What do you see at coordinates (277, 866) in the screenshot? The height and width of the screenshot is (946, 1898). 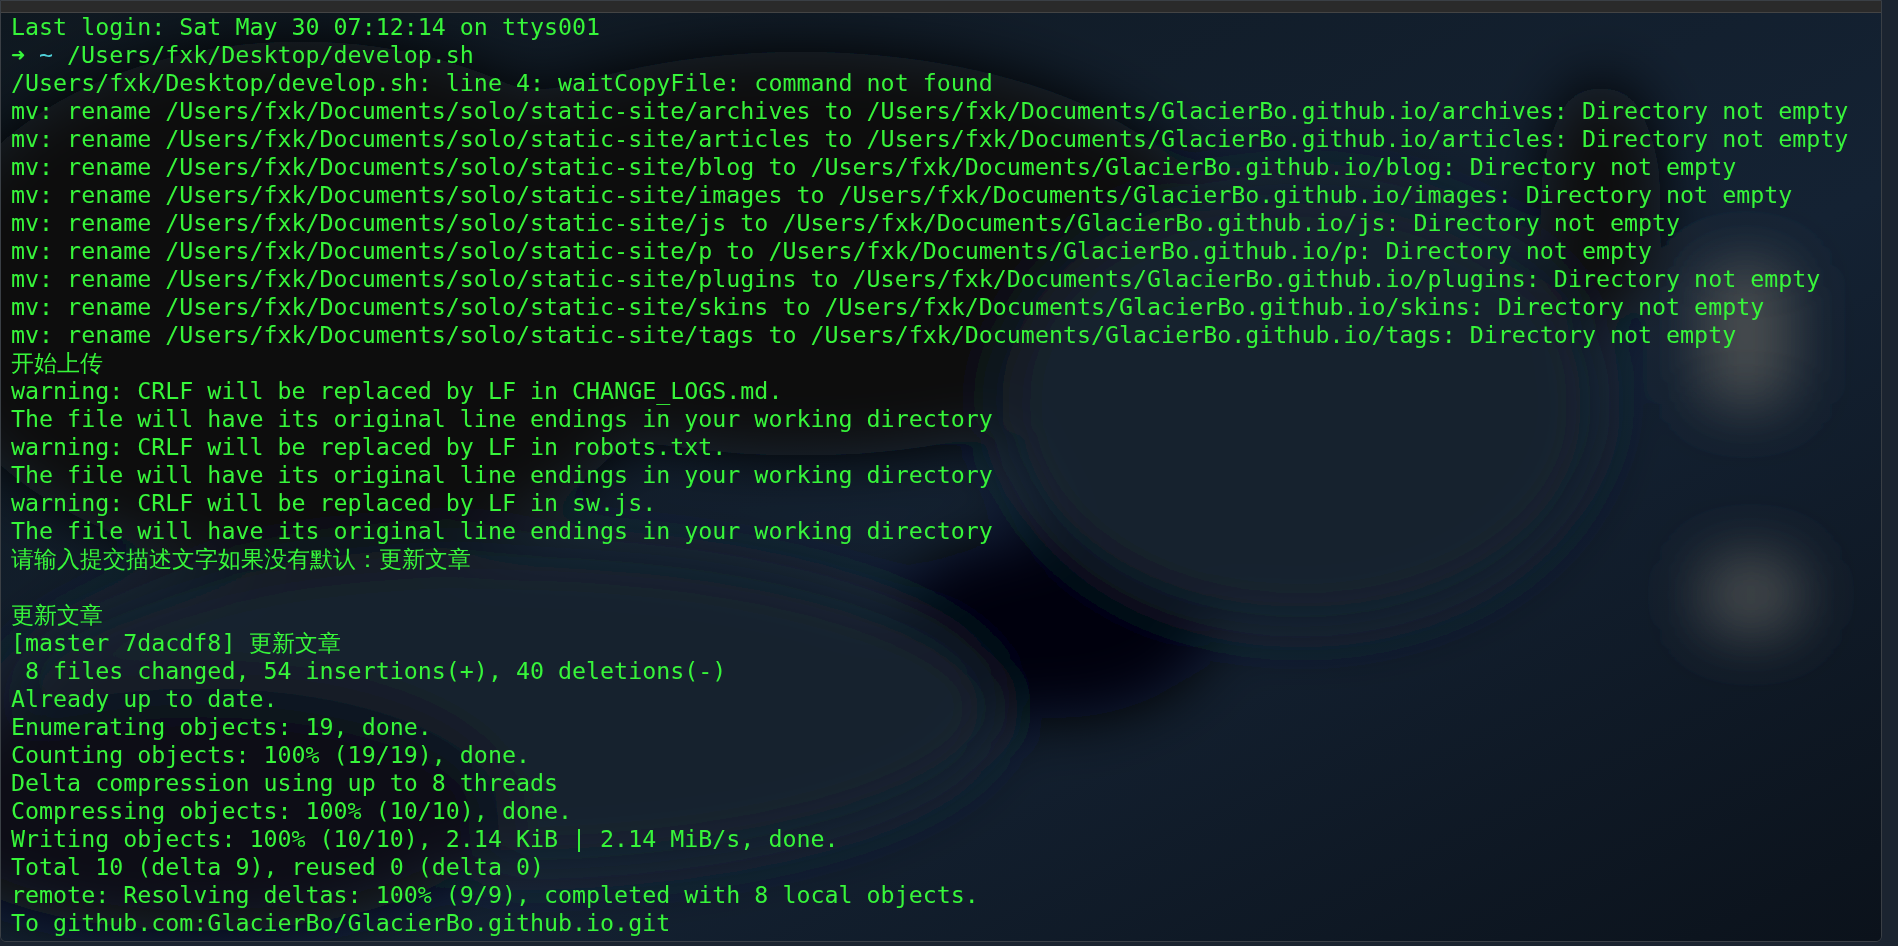 I see `terminal-line: Total 10 (delta 9), reused 0 (delta 0)` at bounding box center [277, 866].